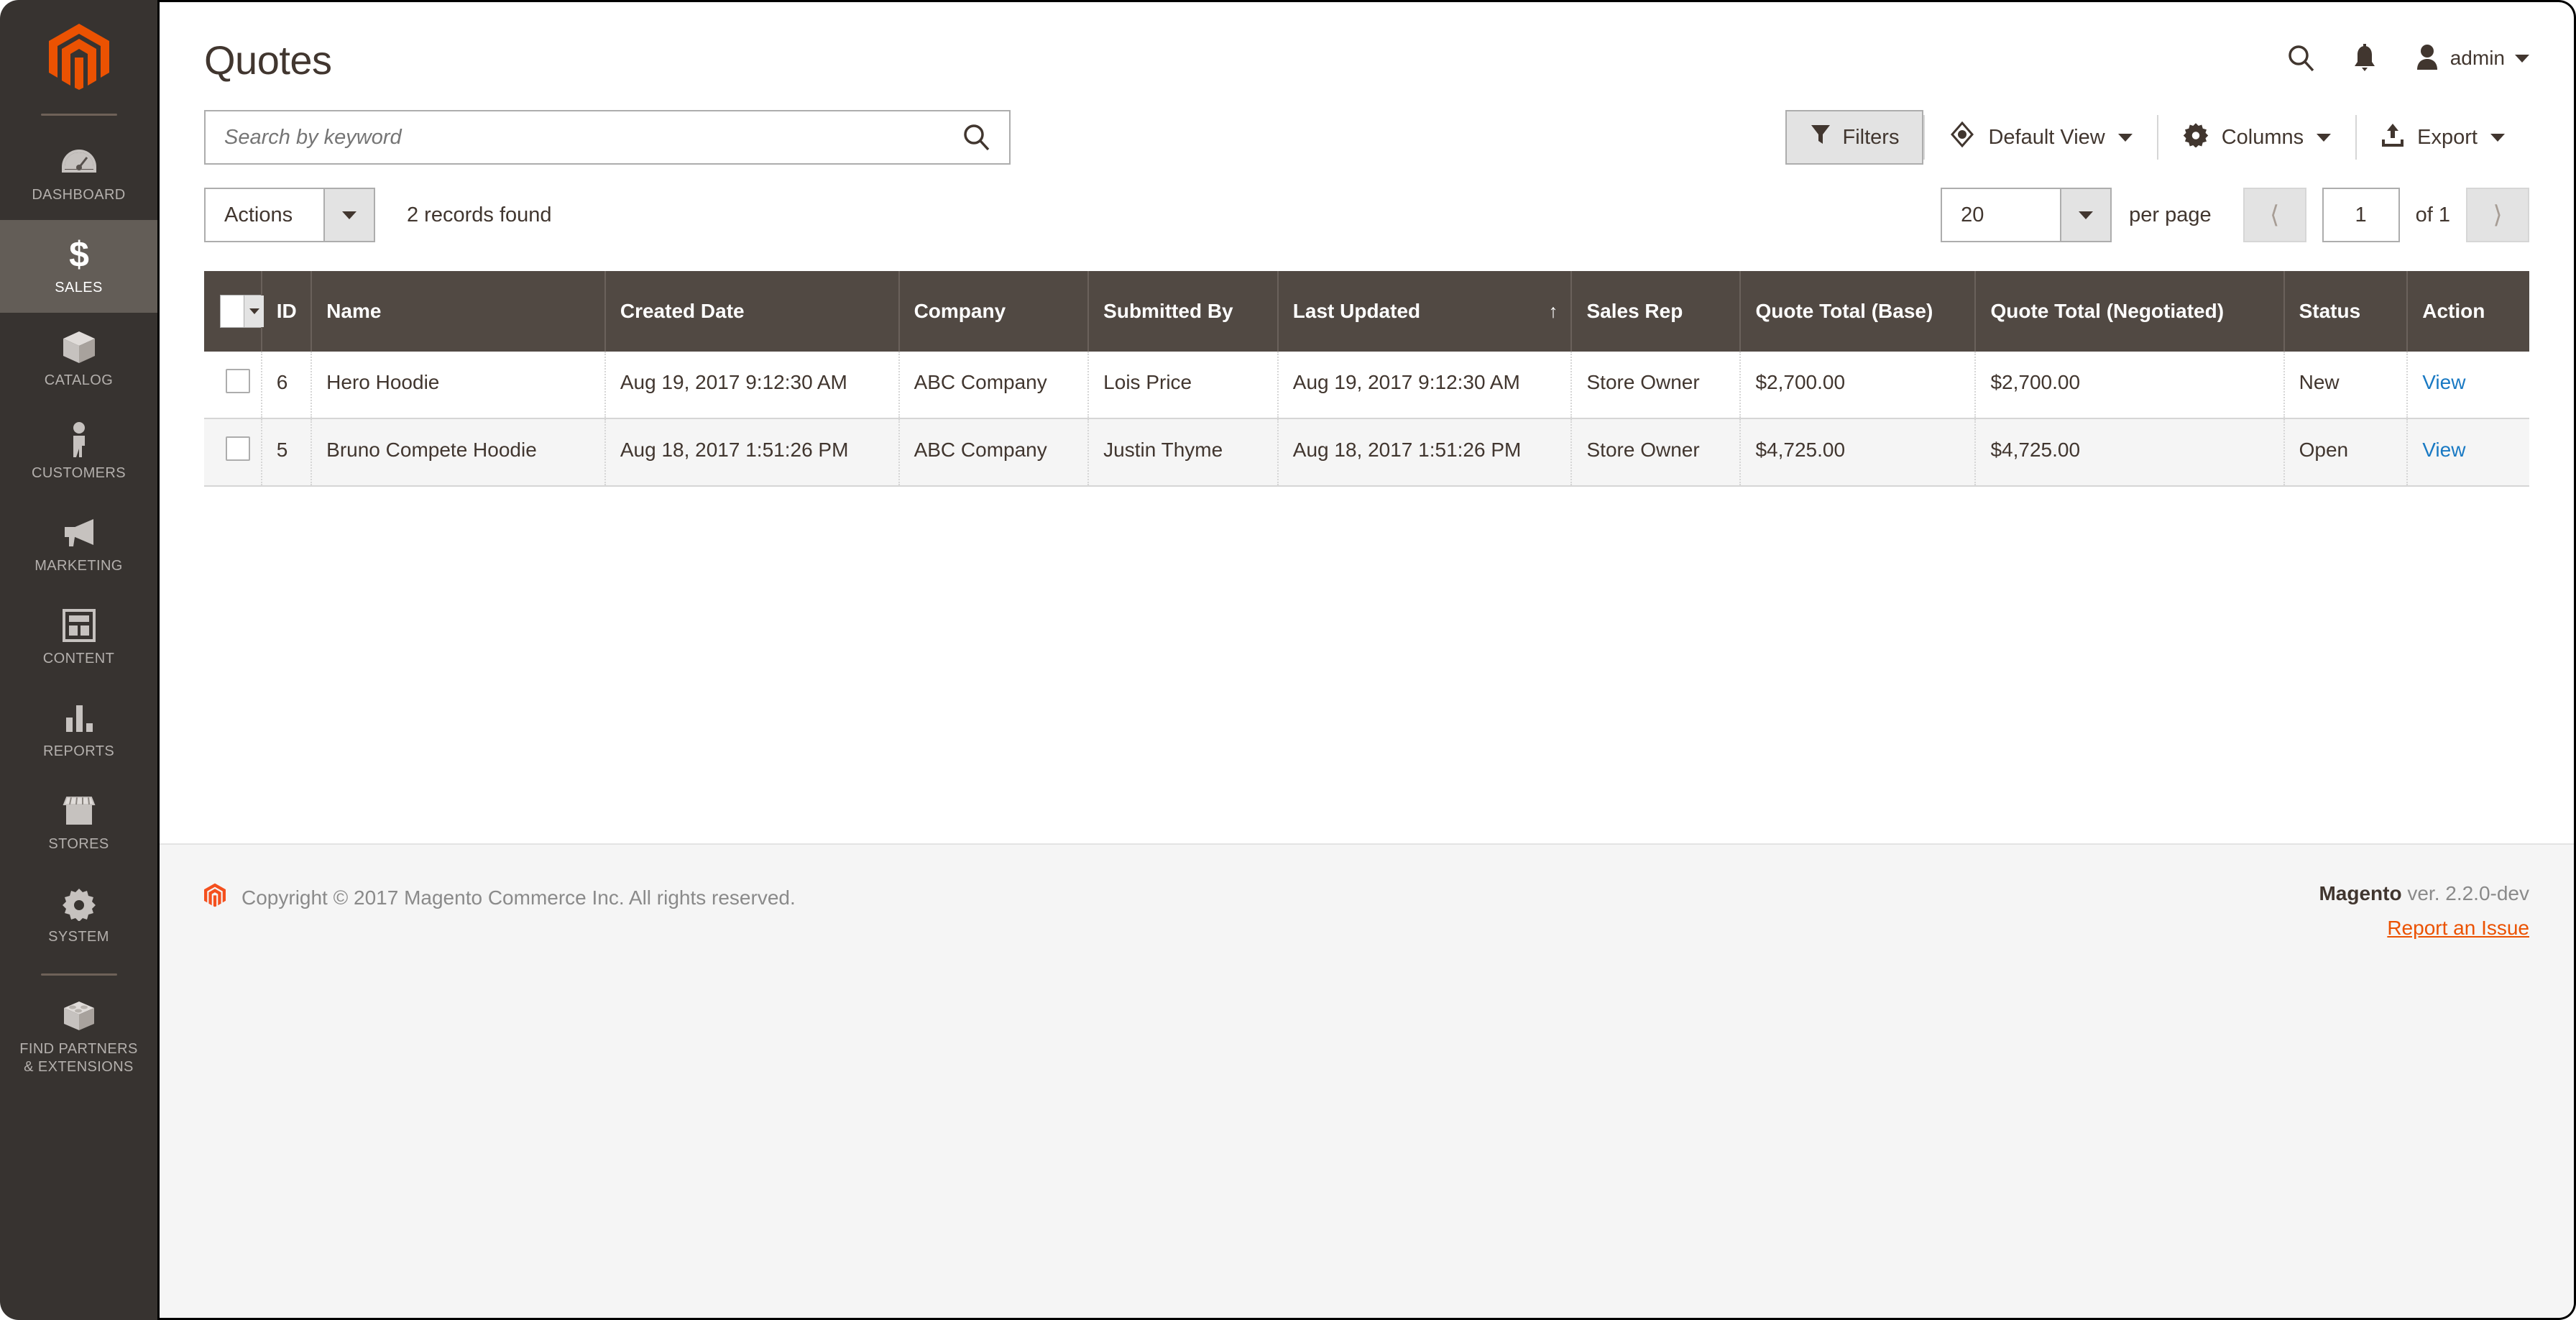 This screenshot has height=1320, width=2576. I want to click on pagination: ⟨ of 1 ⟩, so click(2385, 215).